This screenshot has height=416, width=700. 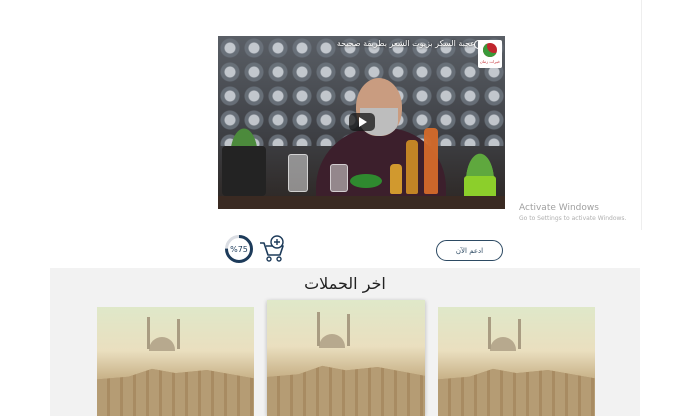 What do you see at coordinates (406, 43) in the screenshot?
I see `video-title: عجبة السكر بزيوت الشعر بطريقة صحيحة` at bounding box center [406, 43].